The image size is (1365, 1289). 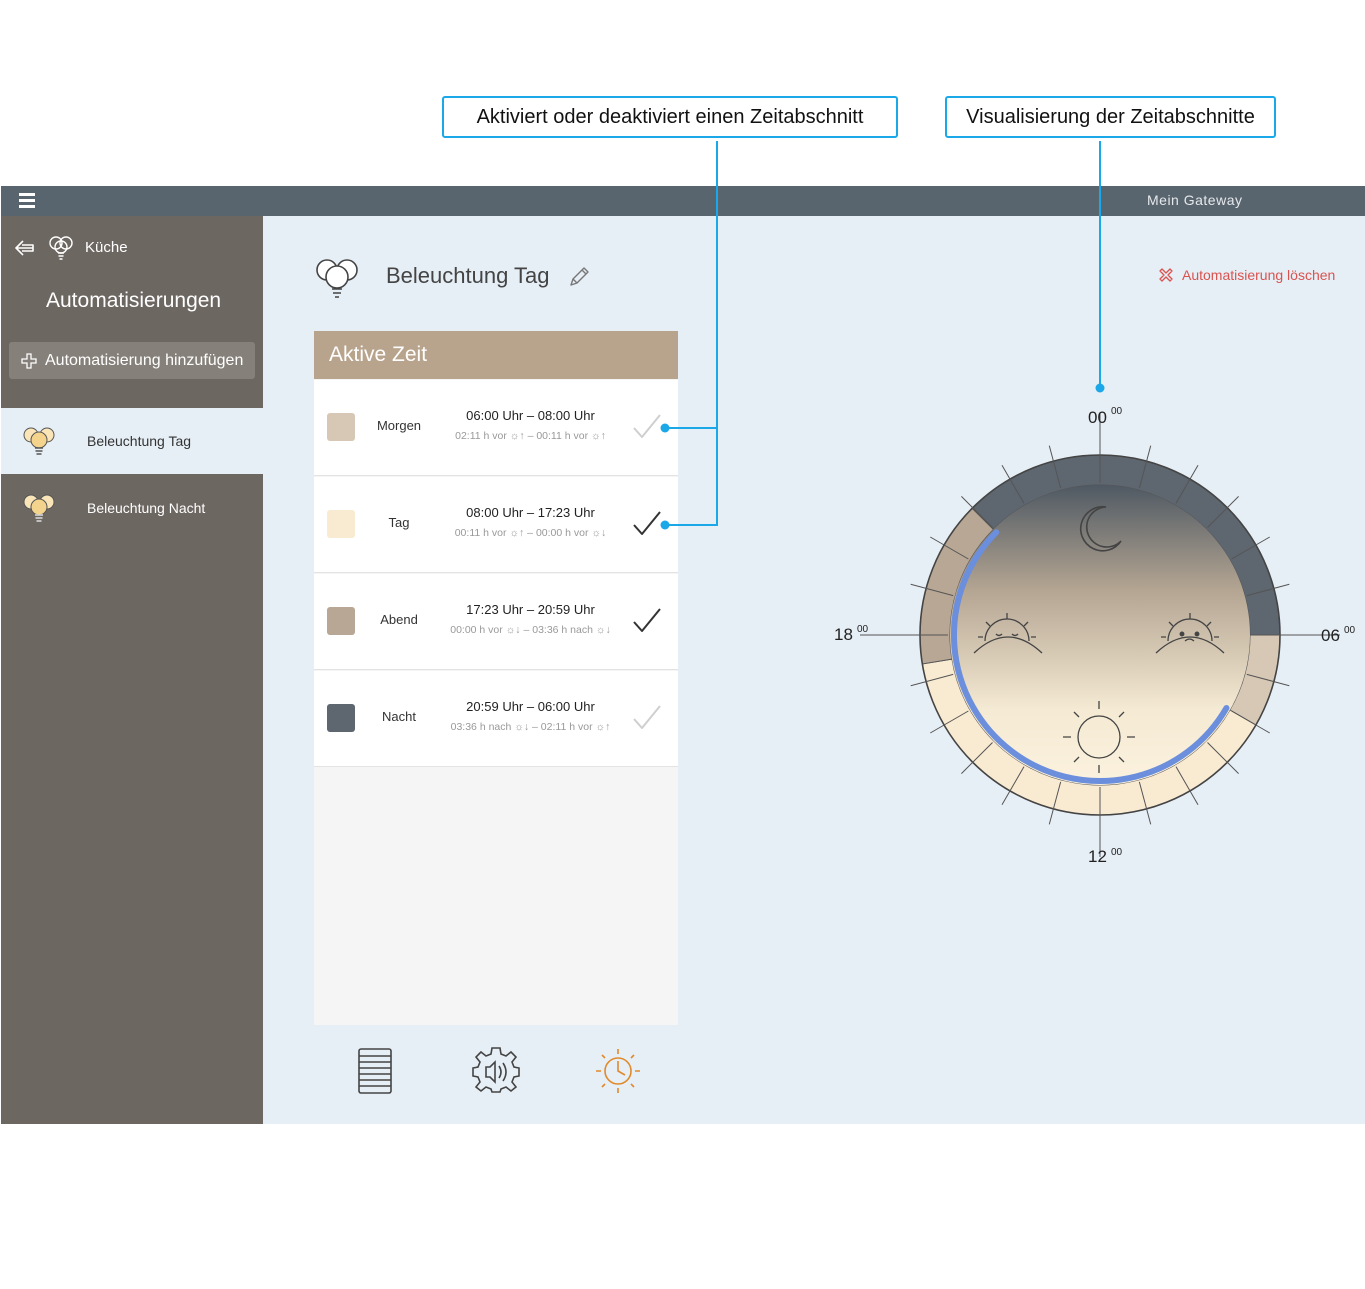 I want to click on sun-clock-icon, so click(x=618, y=1071).